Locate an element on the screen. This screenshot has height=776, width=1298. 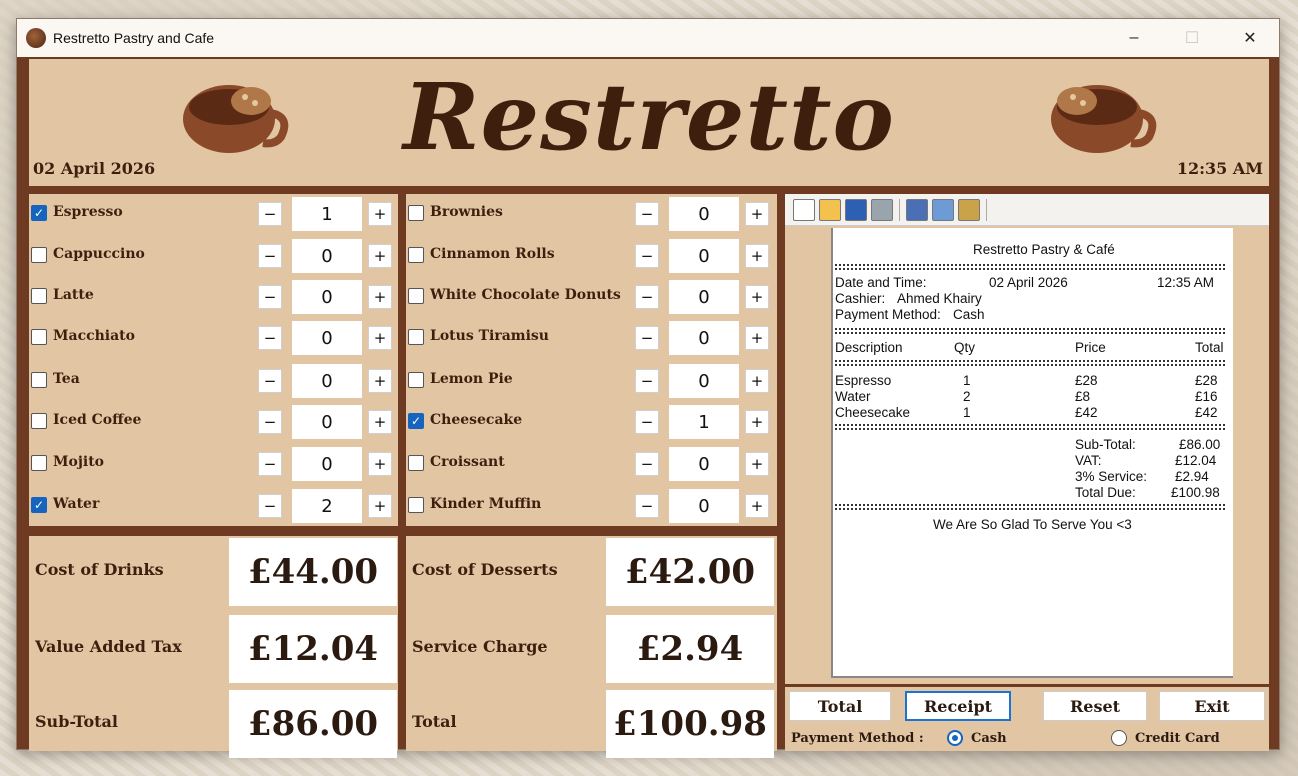
item-label: Cheesecake is located at coordinates (476, 420).